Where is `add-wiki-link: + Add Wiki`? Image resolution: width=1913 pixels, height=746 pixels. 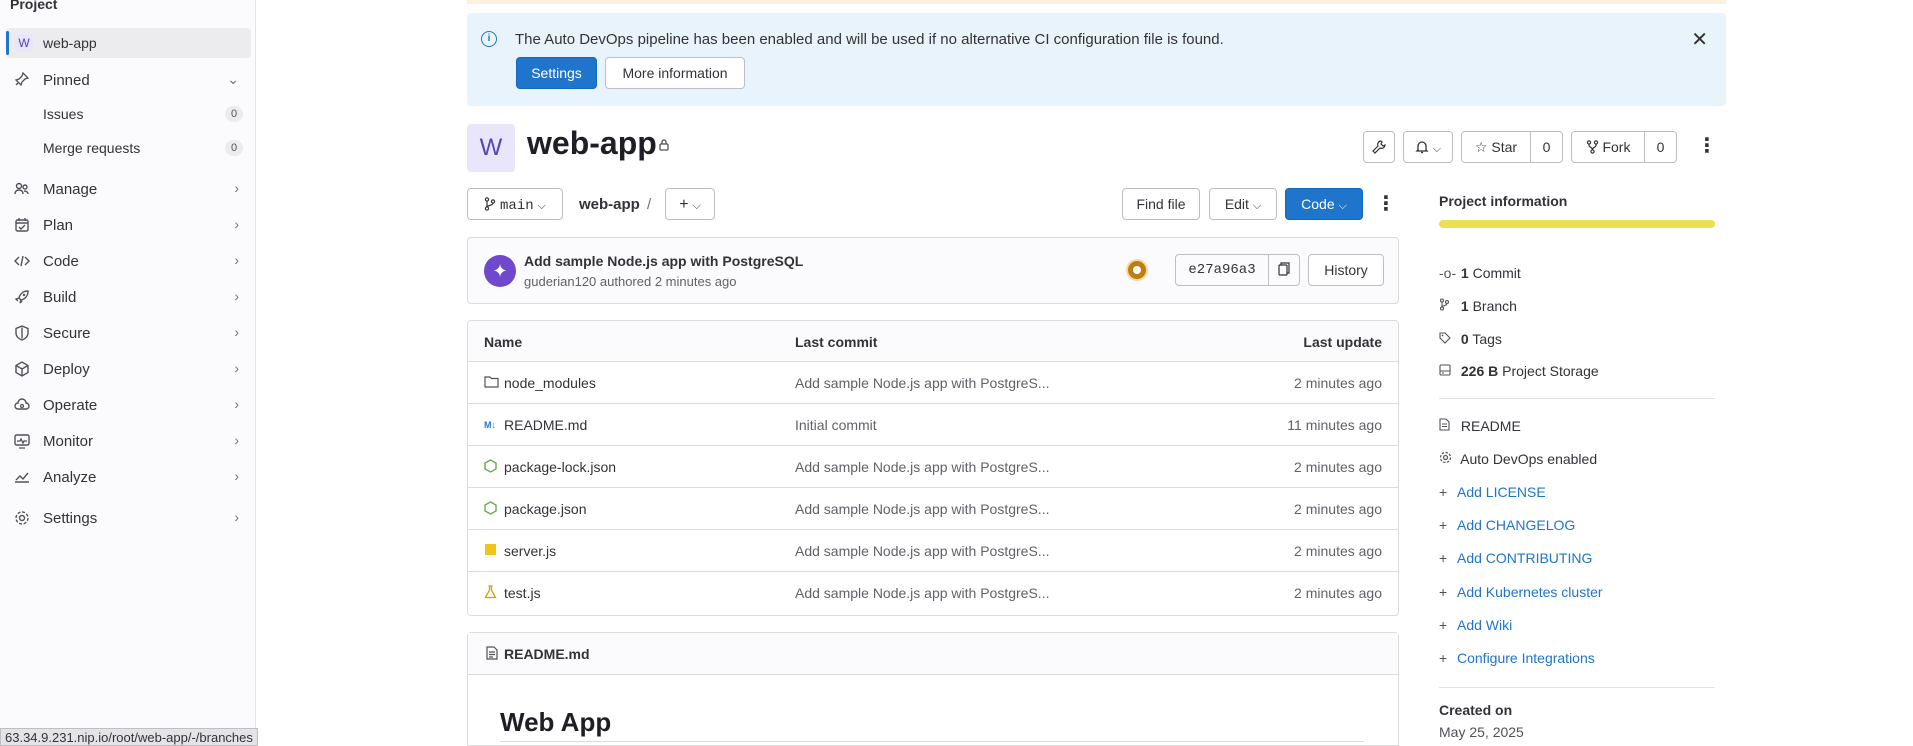 add-wiki-link: + Add Wiki is located at coordinates (1475, 625).